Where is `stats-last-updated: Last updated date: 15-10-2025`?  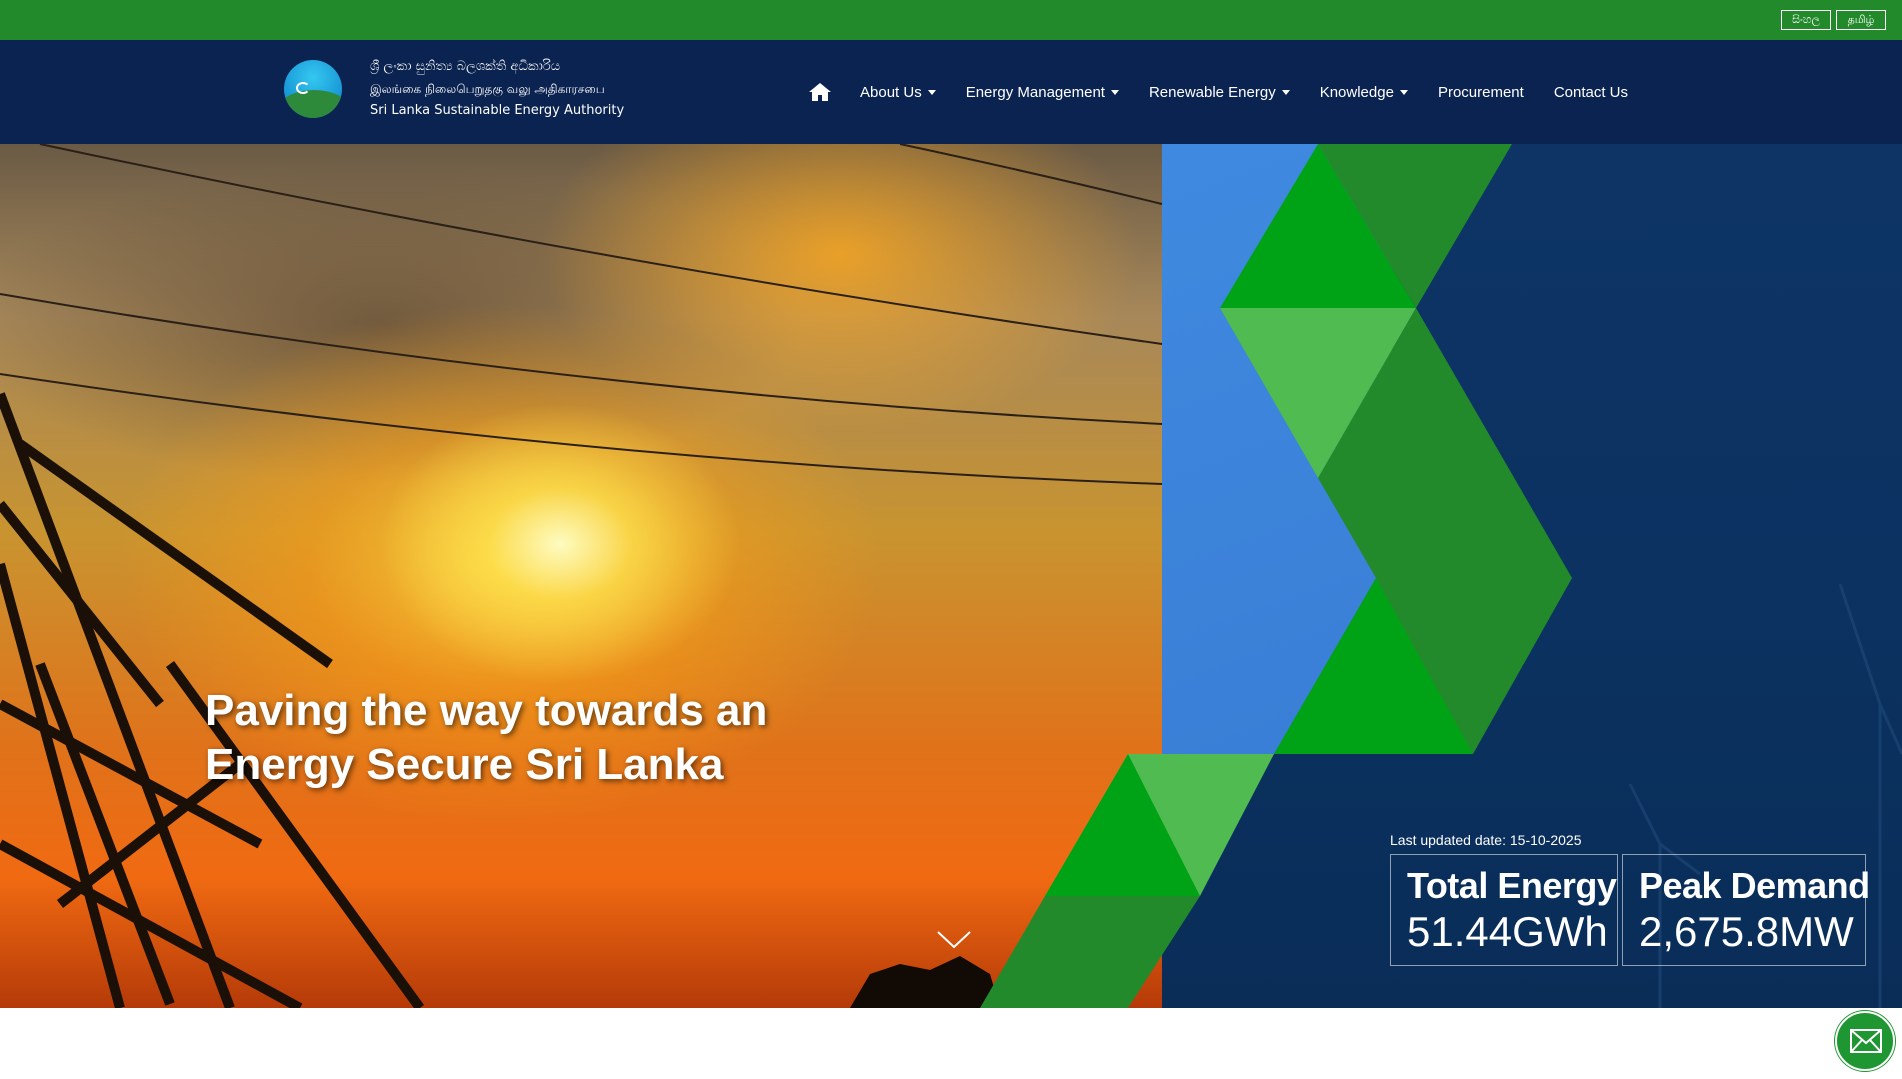
stats-last-updated: Last updated date: 15-10-2025 is located at coordinates (1486, 840).